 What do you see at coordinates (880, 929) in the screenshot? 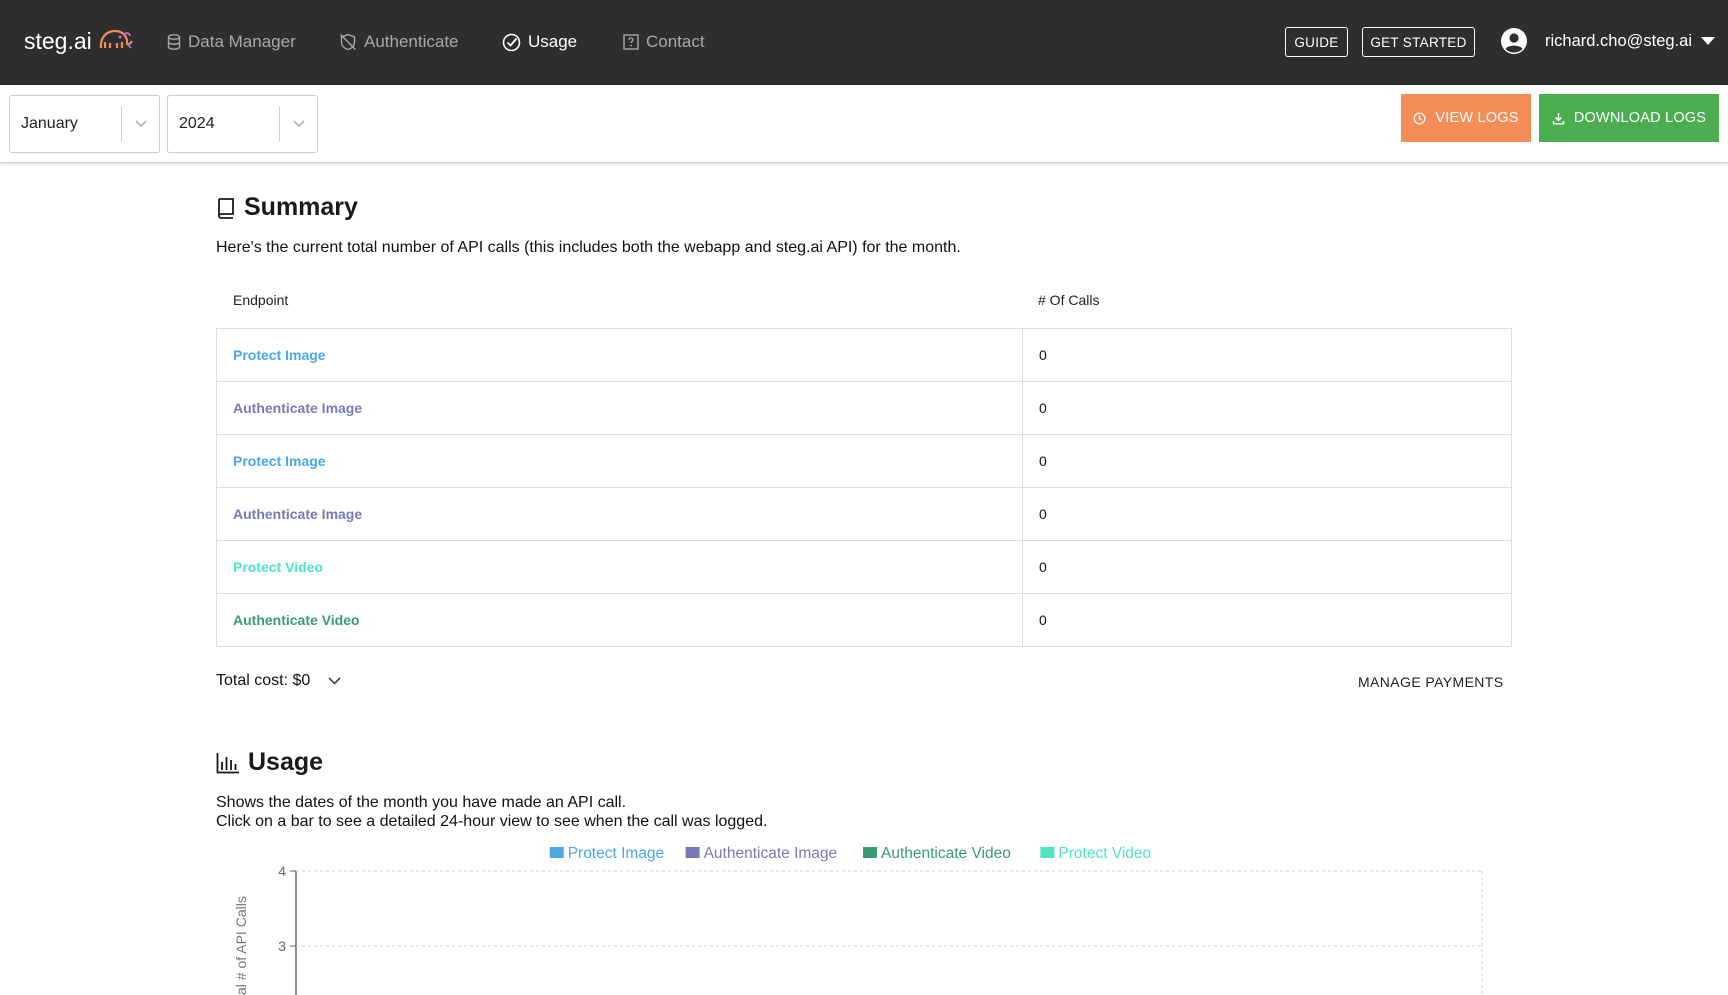
I see `chart-grid: 43` at bounding box center [880, 929].